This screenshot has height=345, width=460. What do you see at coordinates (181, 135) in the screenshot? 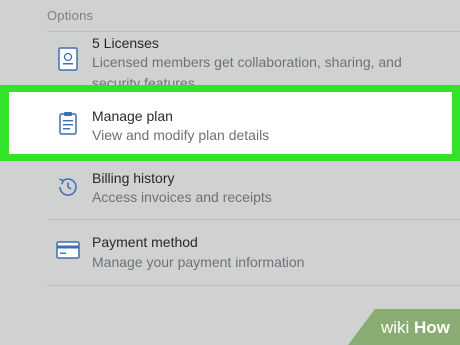
I see `option-description: View and modify plan details` at bounding box center [181, 135].